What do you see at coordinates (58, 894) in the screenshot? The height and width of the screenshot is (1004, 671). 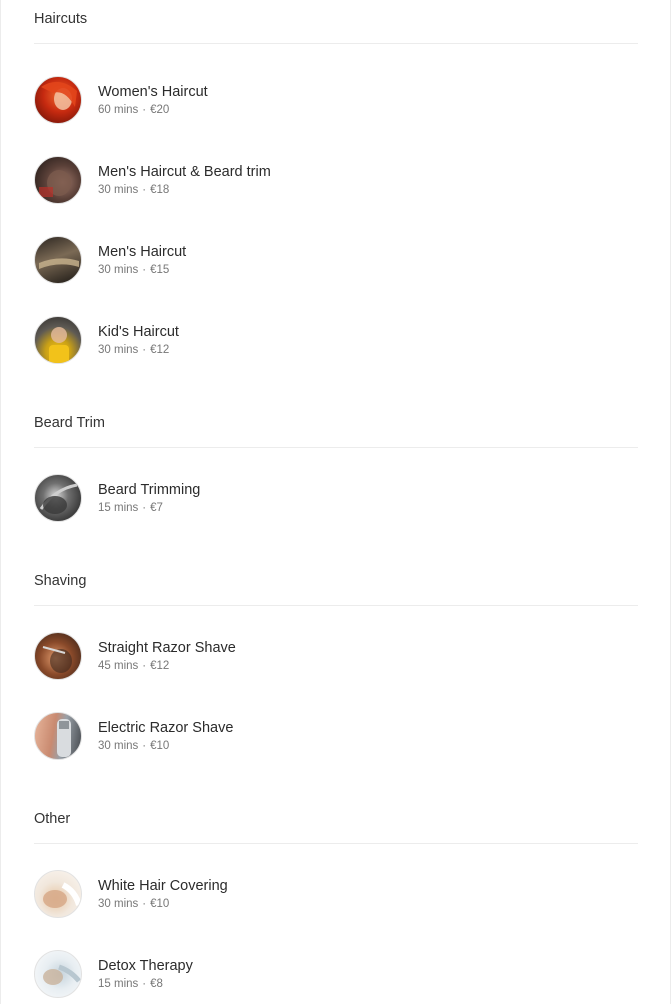 I see `hair-covering-photo` at bounding box center [58, 894].